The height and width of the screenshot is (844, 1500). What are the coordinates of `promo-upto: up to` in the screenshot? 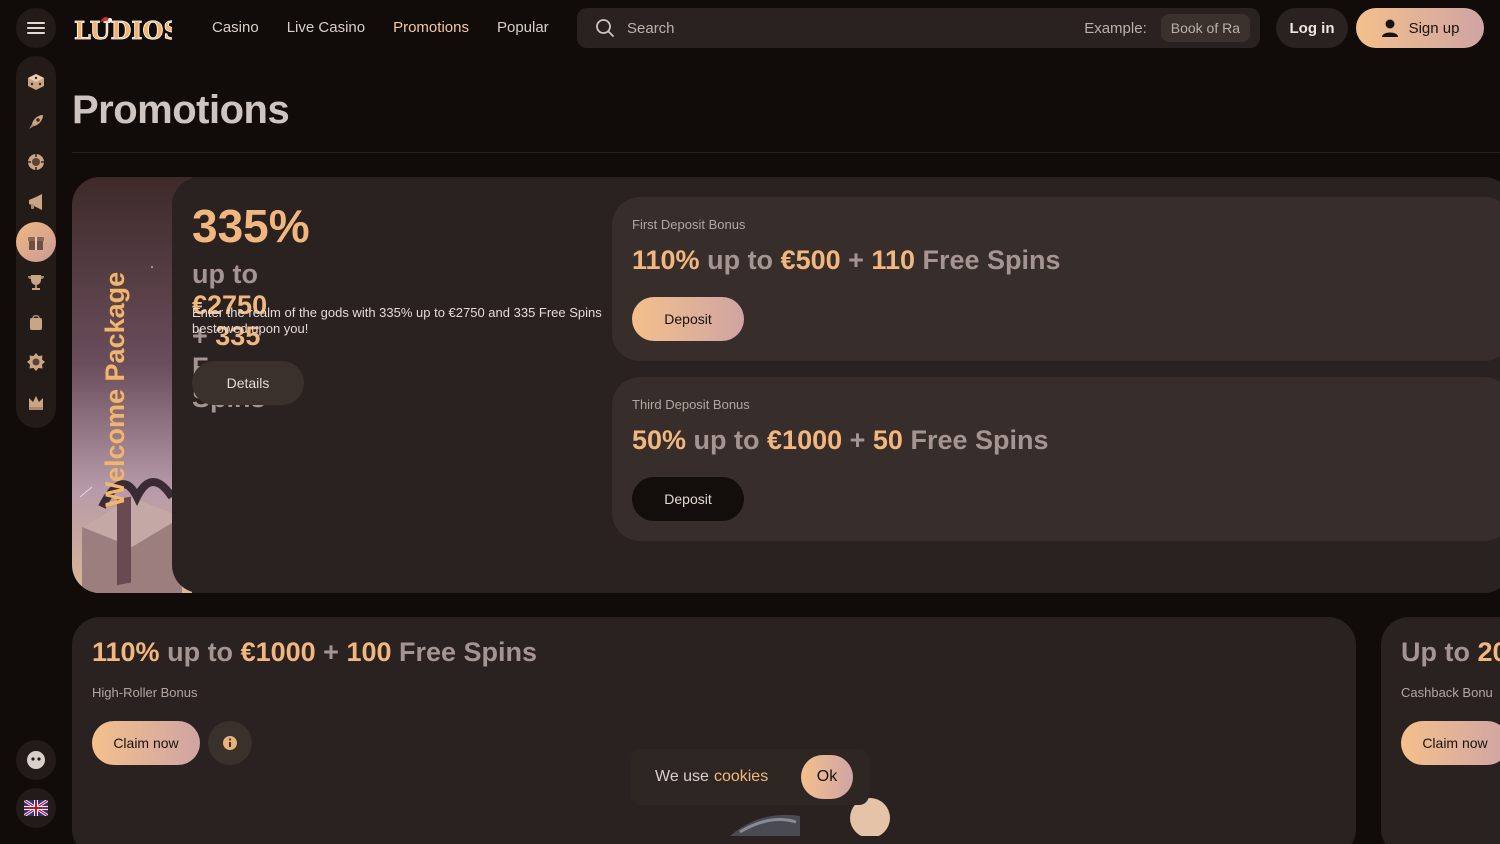 It's located at (200, 652).